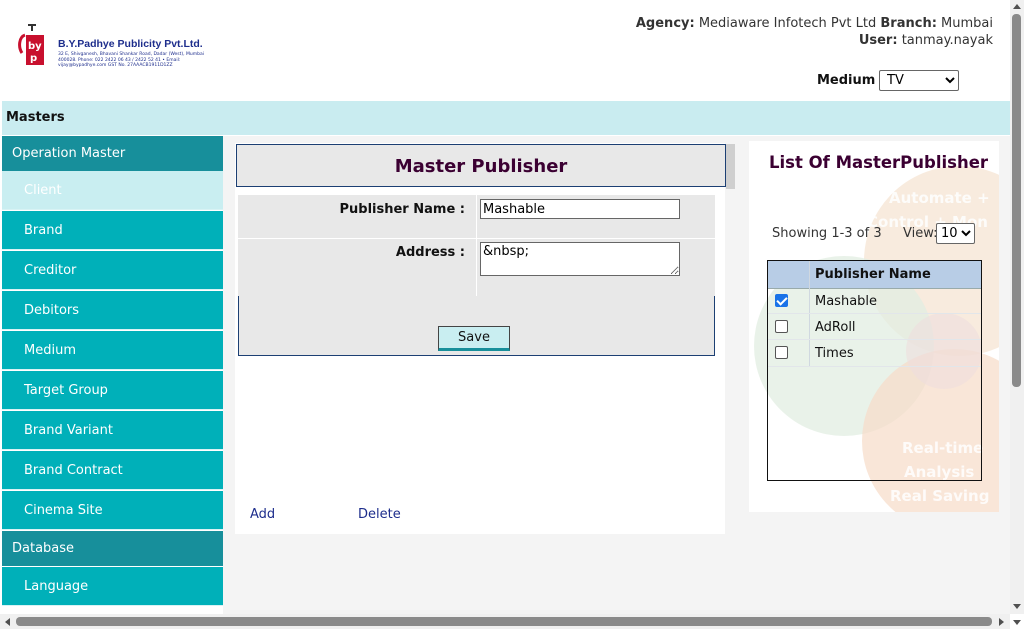 Image resolution: width=1024 pixels, height=629 pixels. Describe the element at coordinates (874, 366) in the screenshot. I see `row-divider` at that location.